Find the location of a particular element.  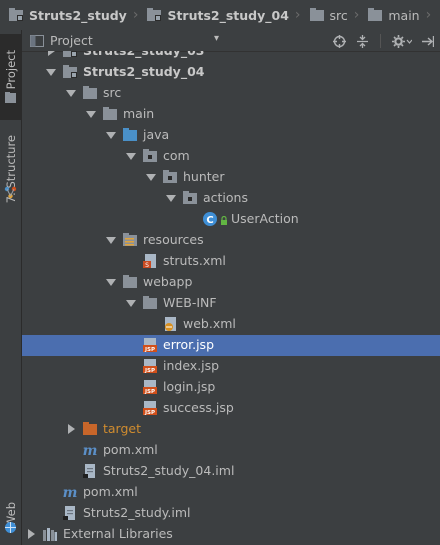

tree-node: actions is located at coordinates (231, 198).